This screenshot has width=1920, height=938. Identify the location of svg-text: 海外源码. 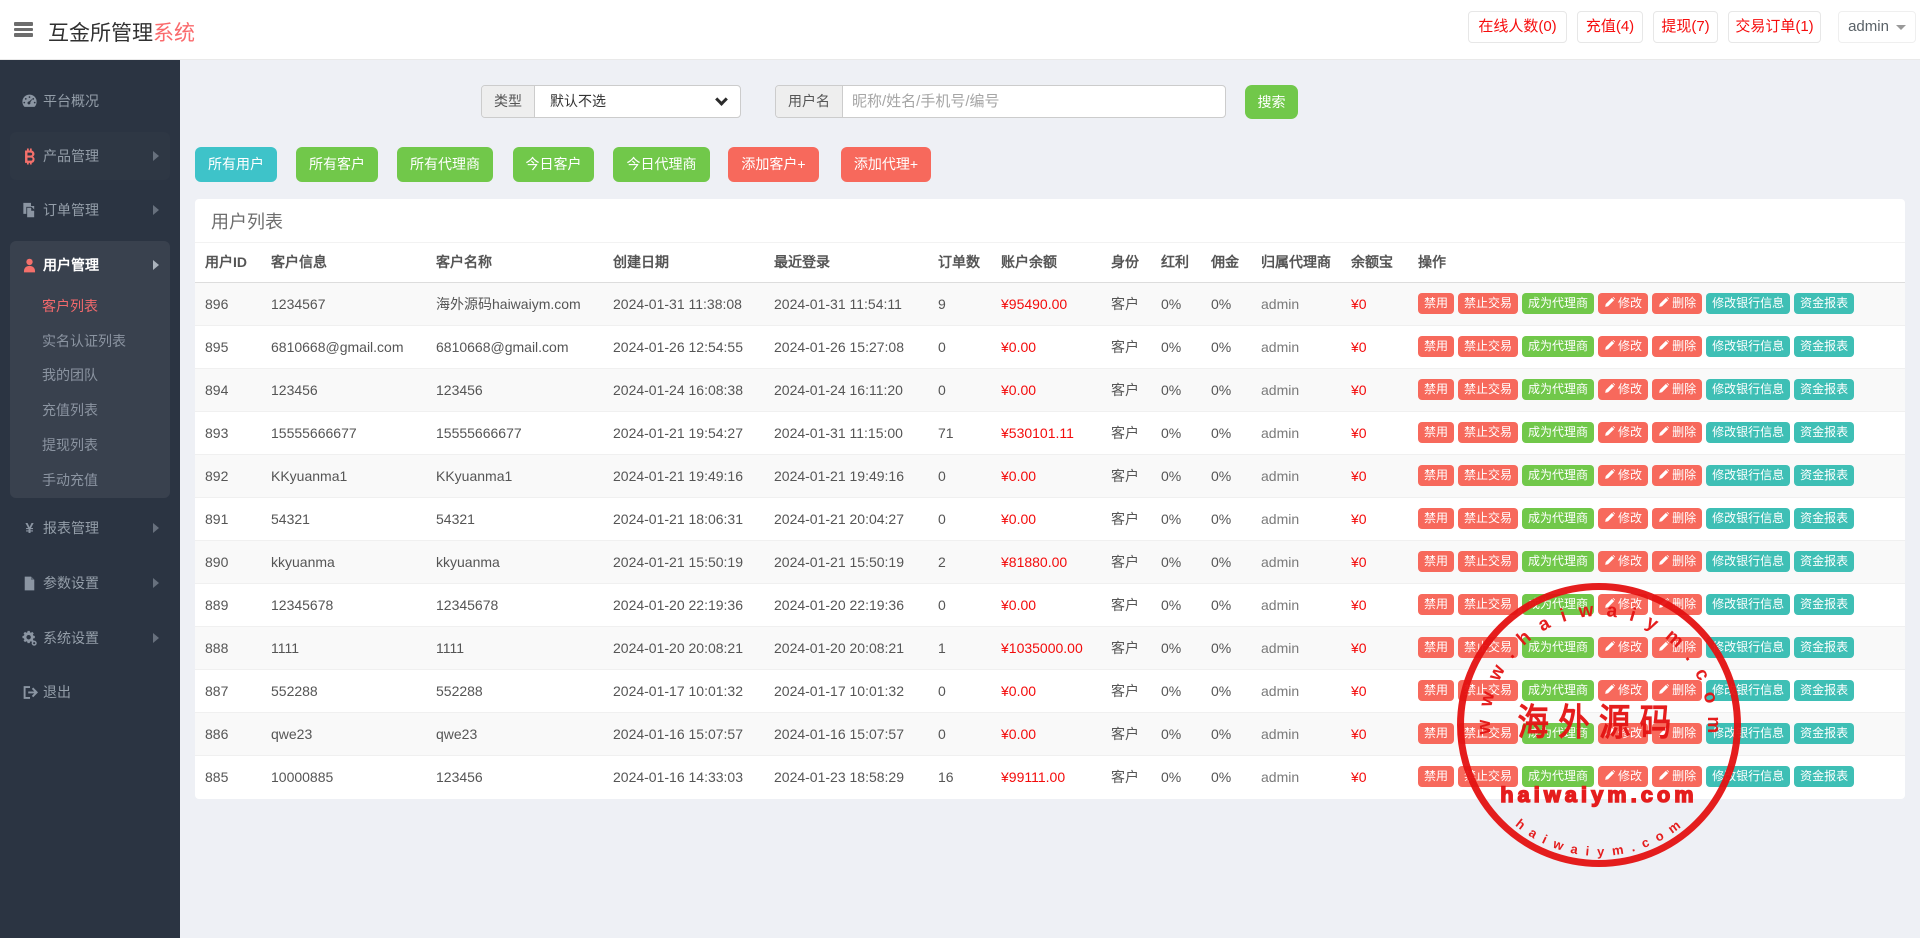
(1598, 723).